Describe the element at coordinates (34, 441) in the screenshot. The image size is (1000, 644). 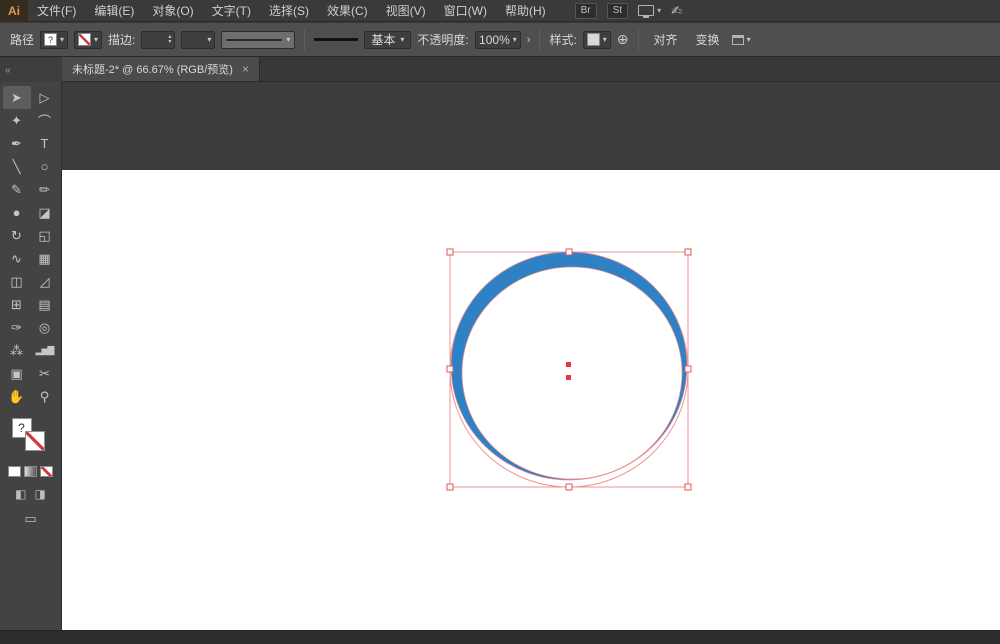
I see `stroke-color-swatch` at that location.